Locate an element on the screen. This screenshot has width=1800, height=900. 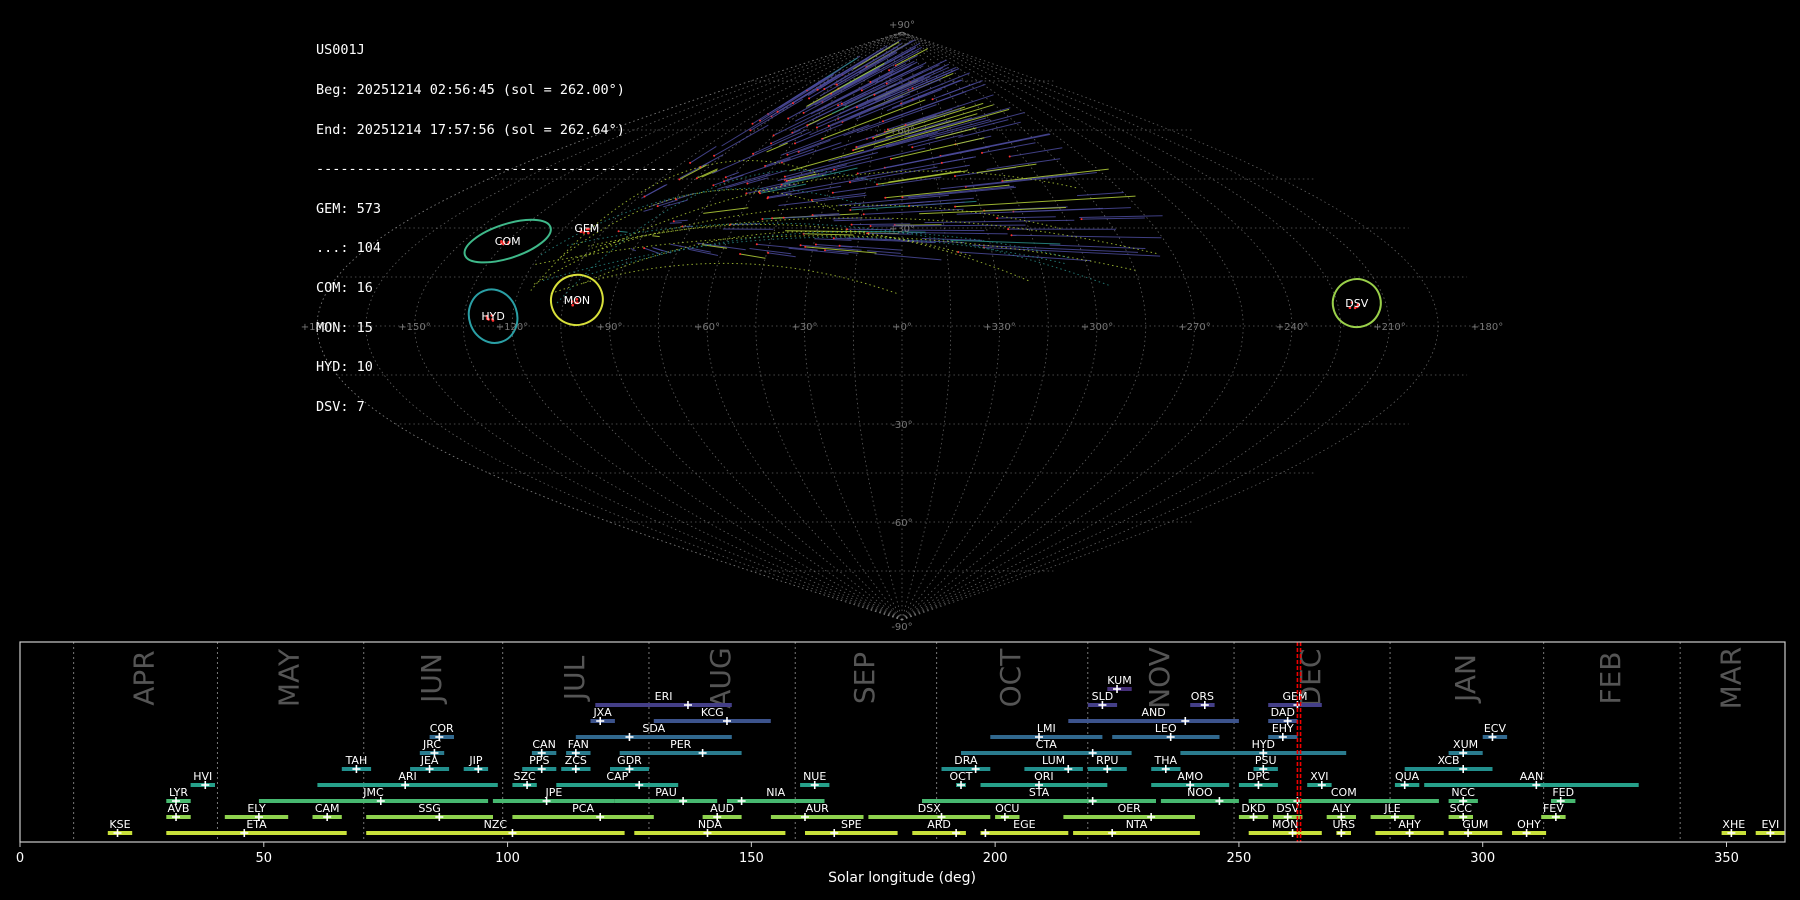
shower-ors: ORS is located at coordinates (1202, 699).